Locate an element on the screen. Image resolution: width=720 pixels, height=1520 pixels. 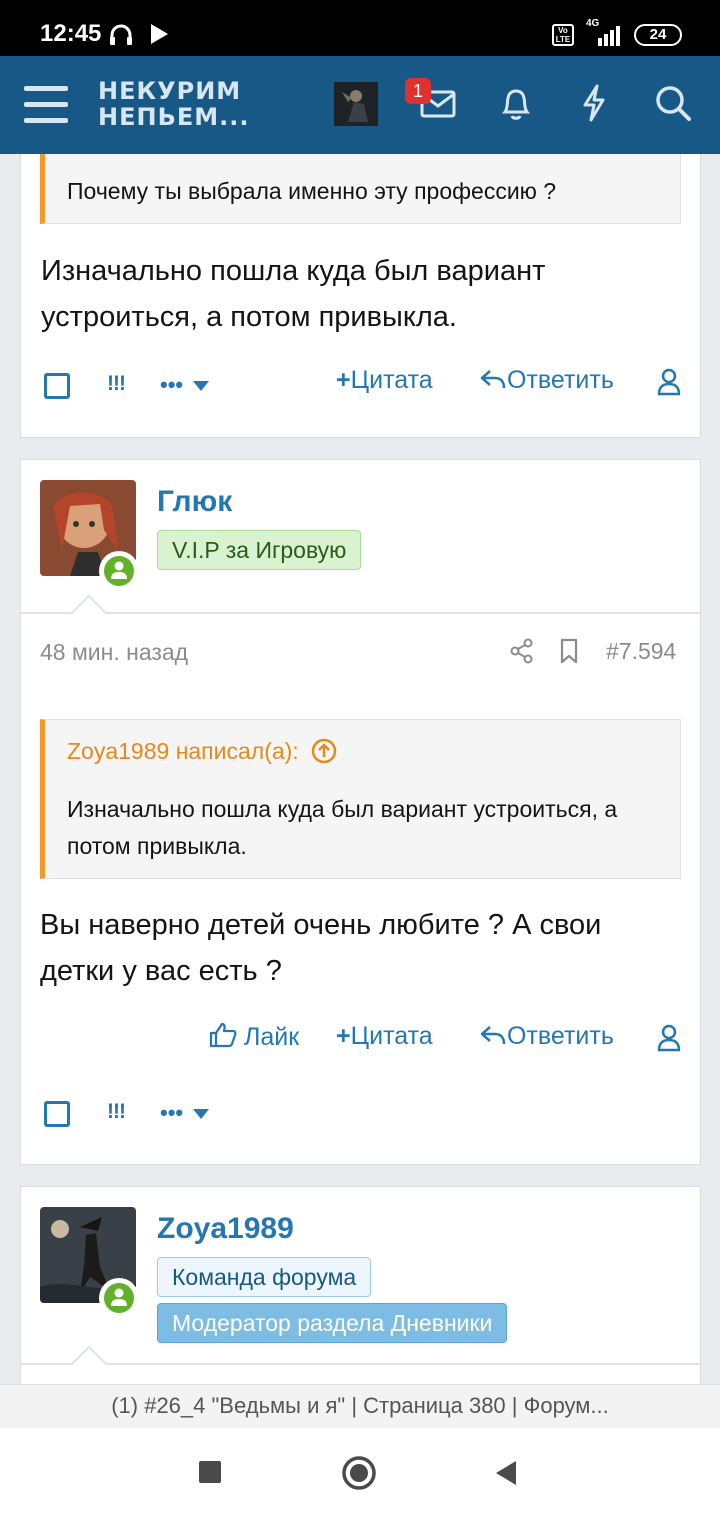
home-icon is located at coordinates (359, 1473).